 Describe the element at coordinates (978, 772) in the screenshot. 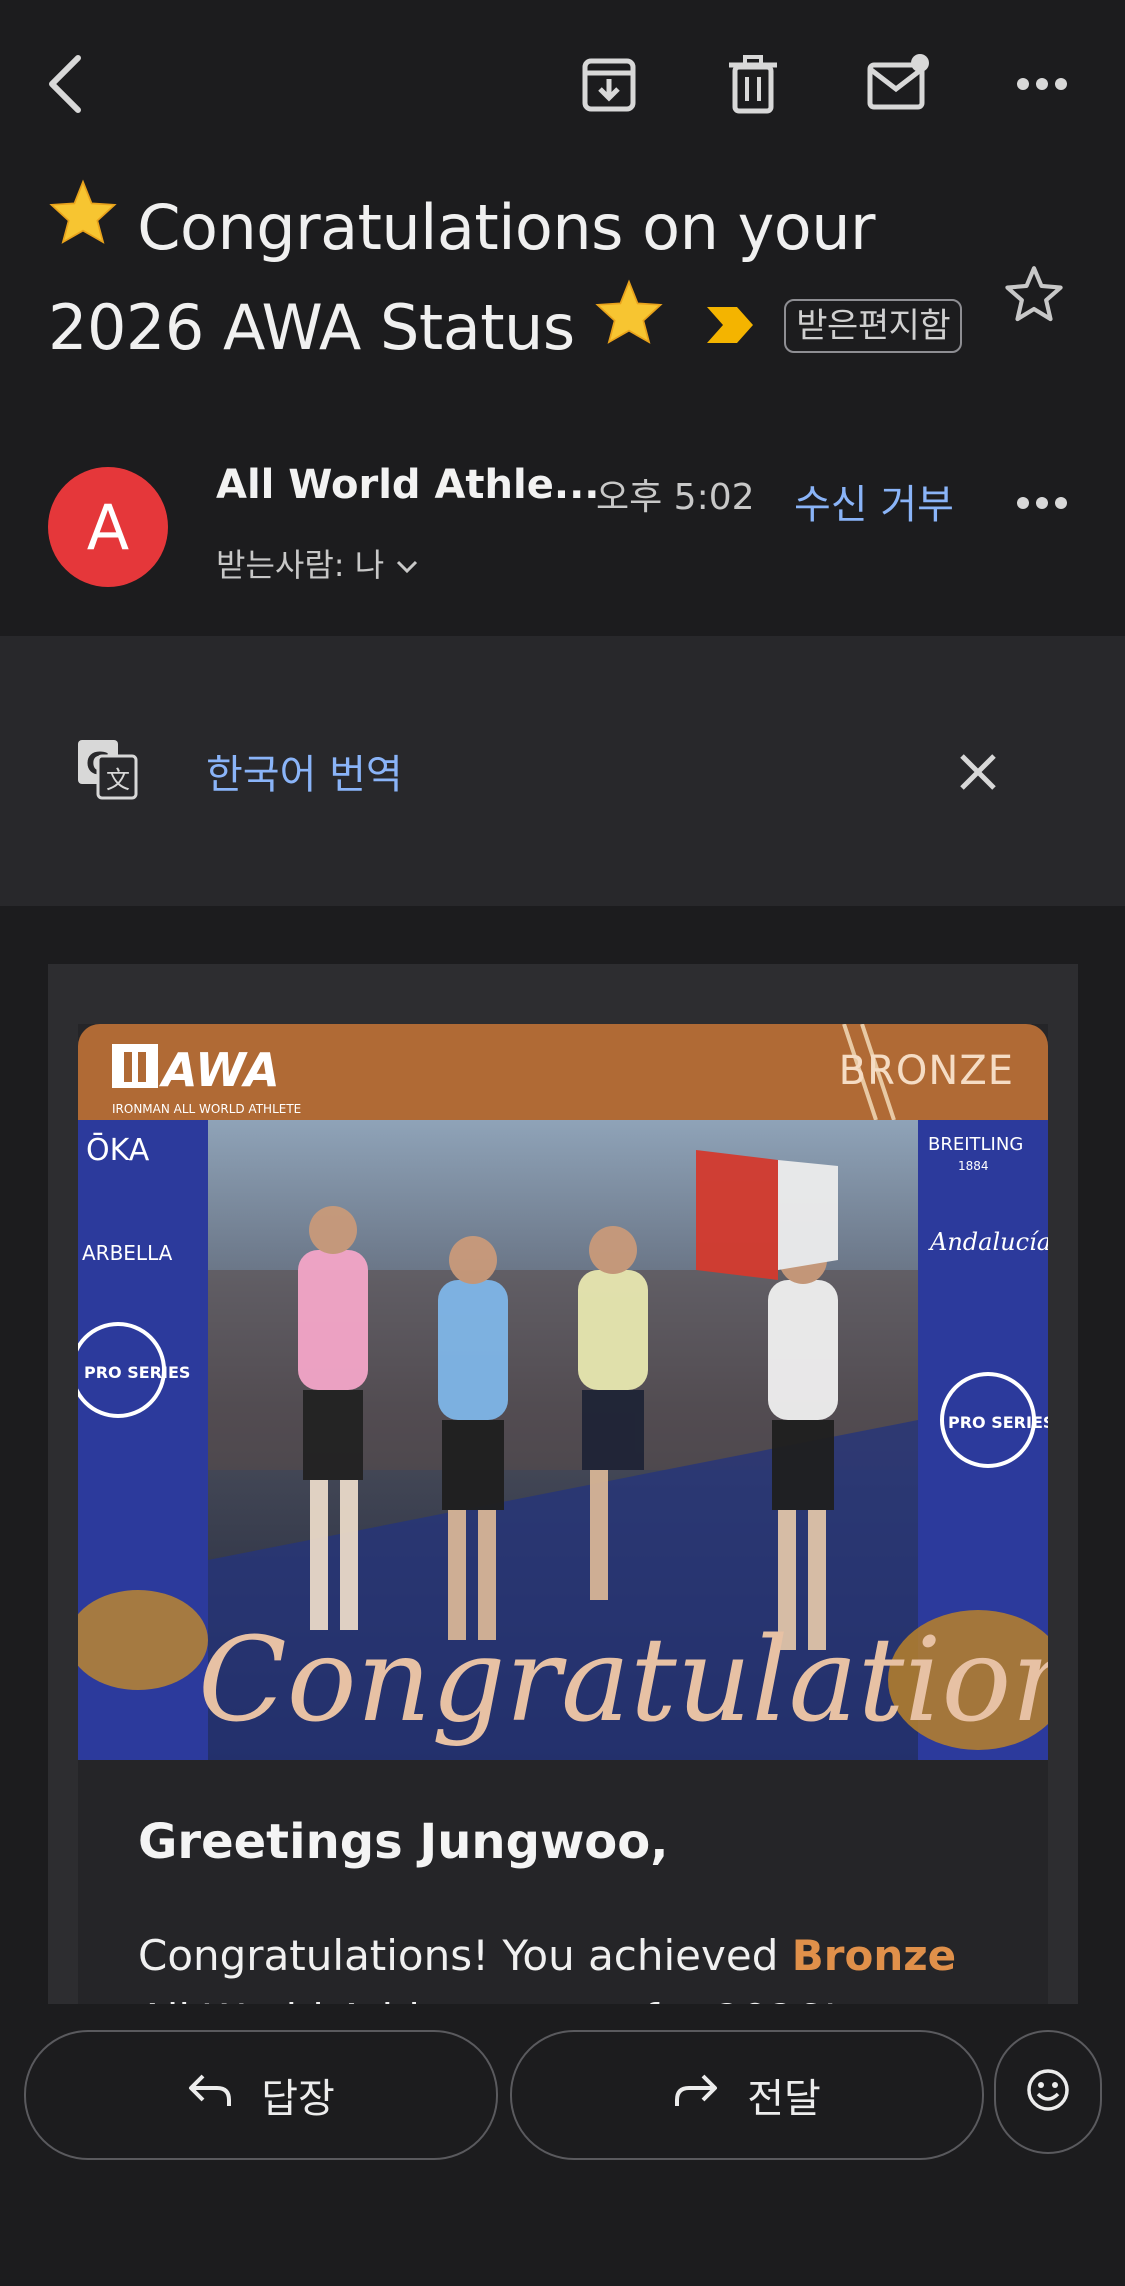

I see `close-icon` at that location.